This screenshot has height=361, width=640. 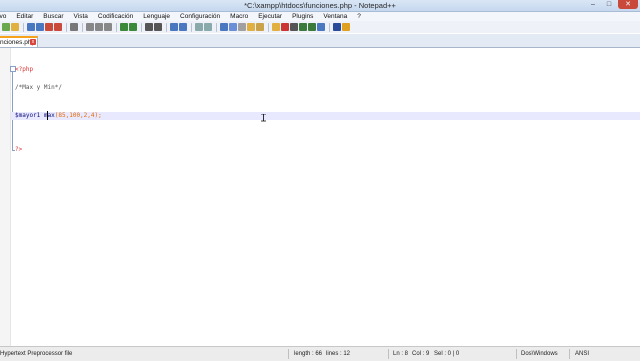 I want to click on menu-ejecutar: Ejecutar, so click(x=270, y=16).